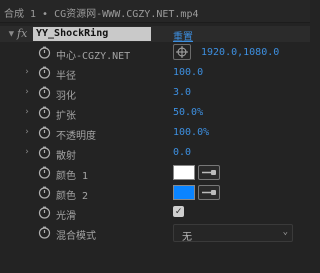  I want to click on checkmark-icon: ✓, so click(178, 211).